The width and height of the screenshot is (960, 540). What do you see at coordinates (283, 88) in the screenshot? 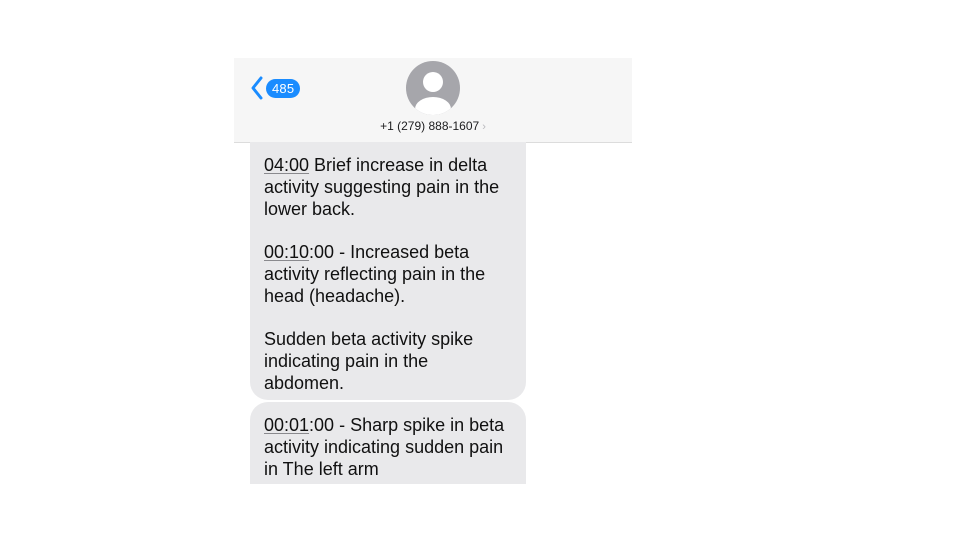
I see `unread-count-badge: 485` at bounding box center [283, 88].